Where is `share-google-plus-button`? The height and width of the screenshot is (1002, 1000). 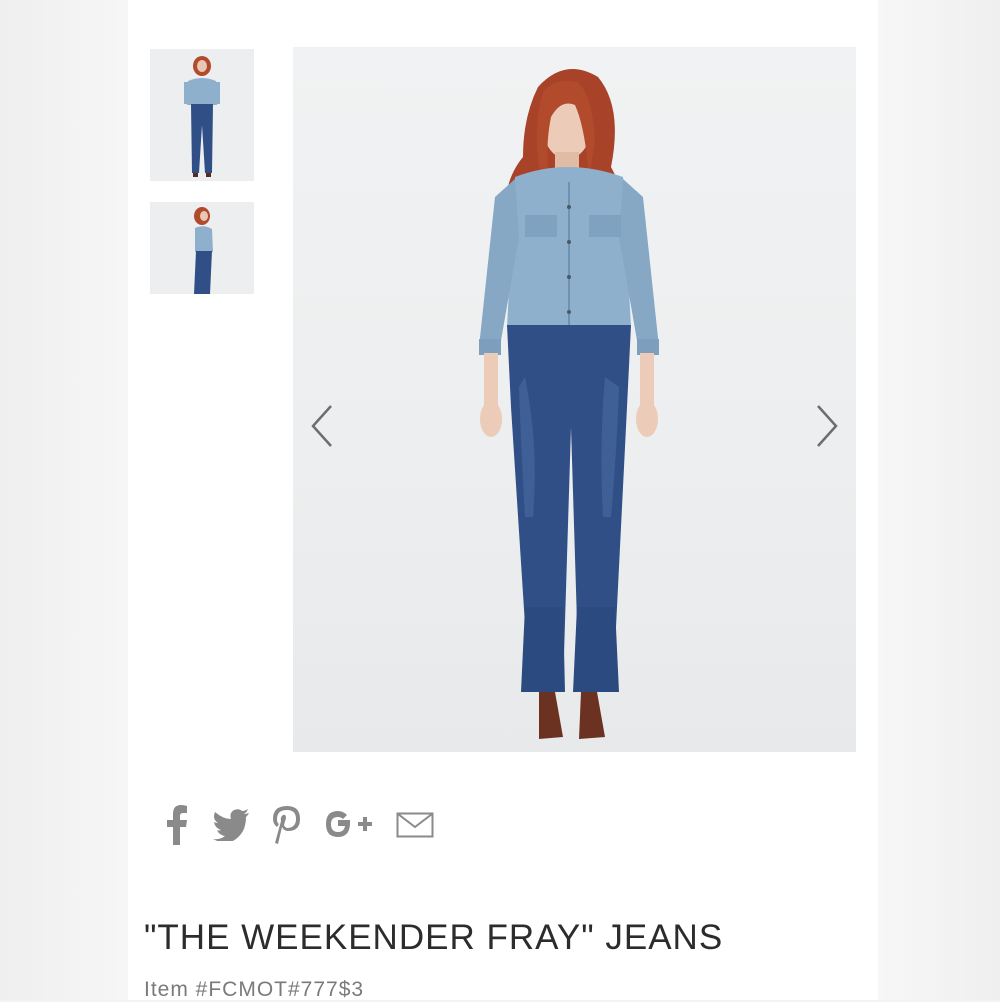 share-google-plus-button is located at coordinates (349, 825).